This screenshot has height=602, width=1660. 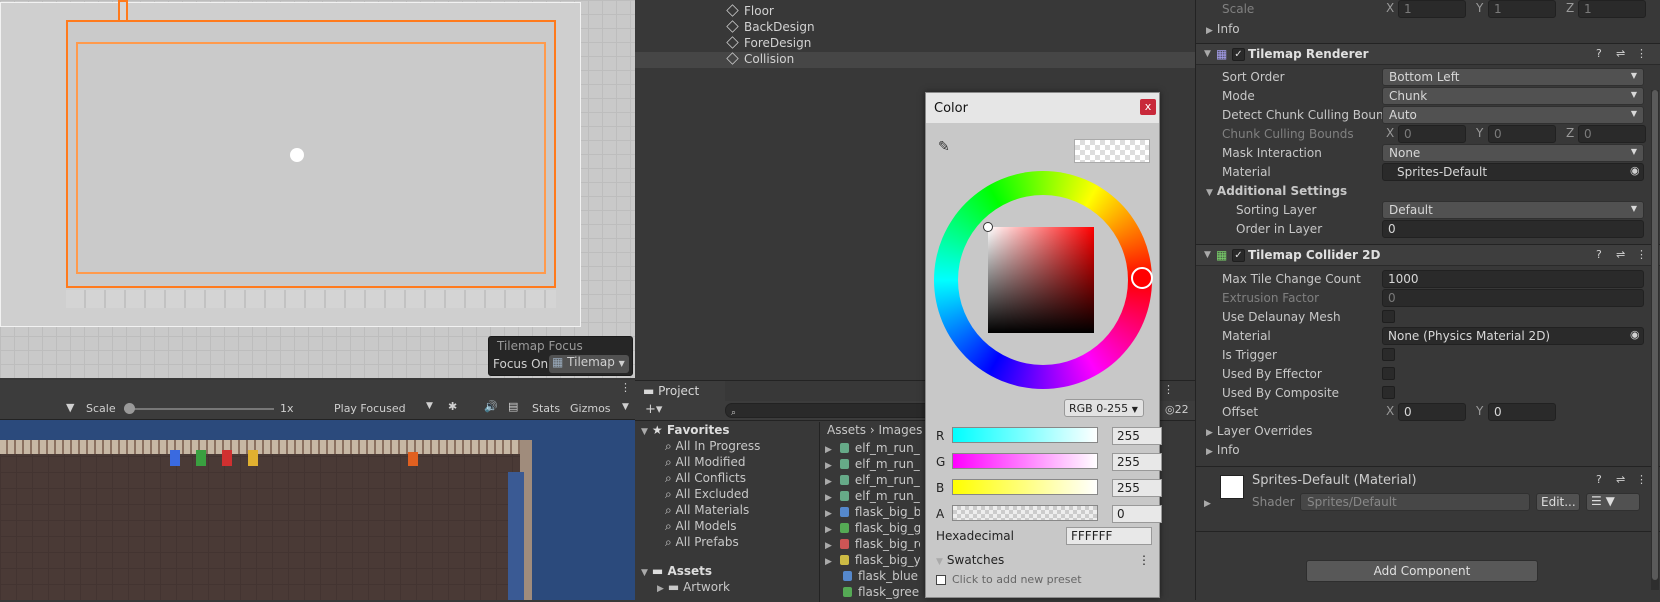 What do you see at coordinates (1148, 107) in the screenshot?
I see `close-button: x` at bounding box center [1148, 107].